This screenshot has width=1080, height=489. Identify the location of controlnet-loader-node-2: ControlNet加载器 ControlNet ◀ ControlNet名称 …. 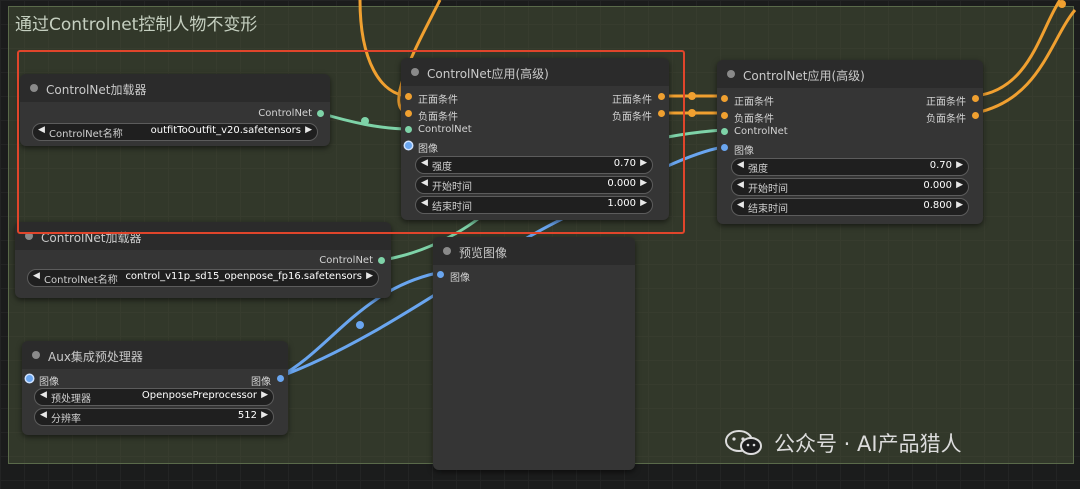
(203, 260).